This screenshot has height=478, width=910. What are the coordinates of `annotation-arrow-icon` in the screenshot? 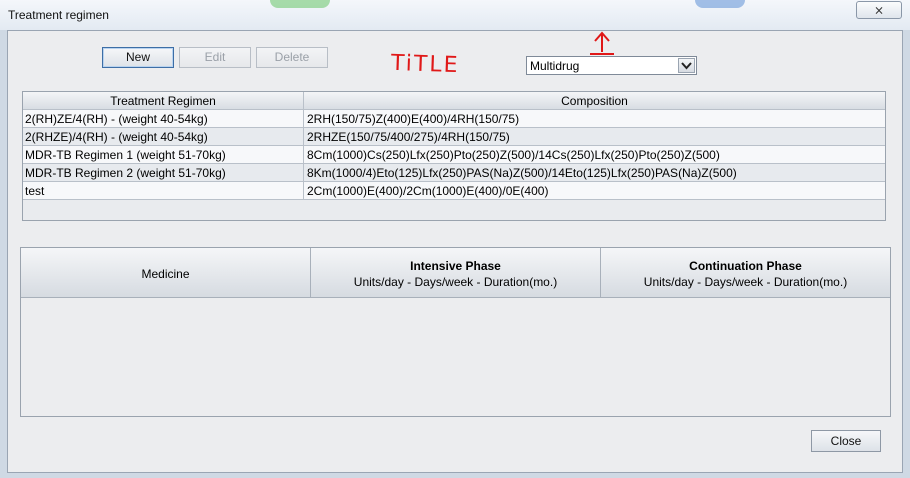 It's located at (602, 43).